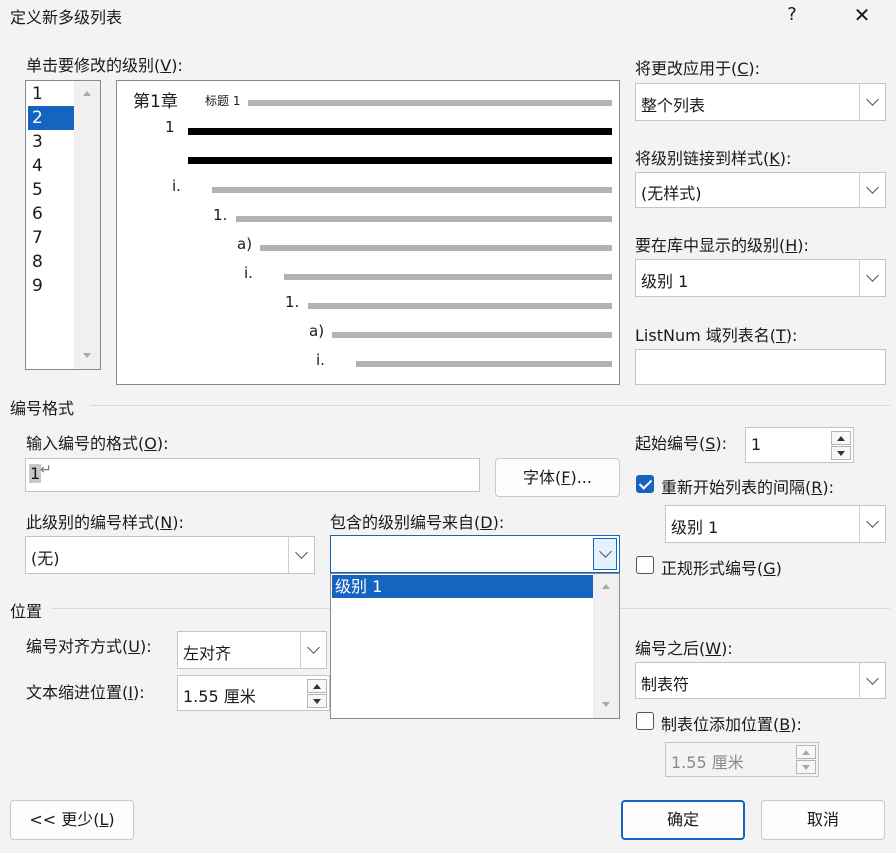  I want to click on close-icon: ✕, so click(862, 15).